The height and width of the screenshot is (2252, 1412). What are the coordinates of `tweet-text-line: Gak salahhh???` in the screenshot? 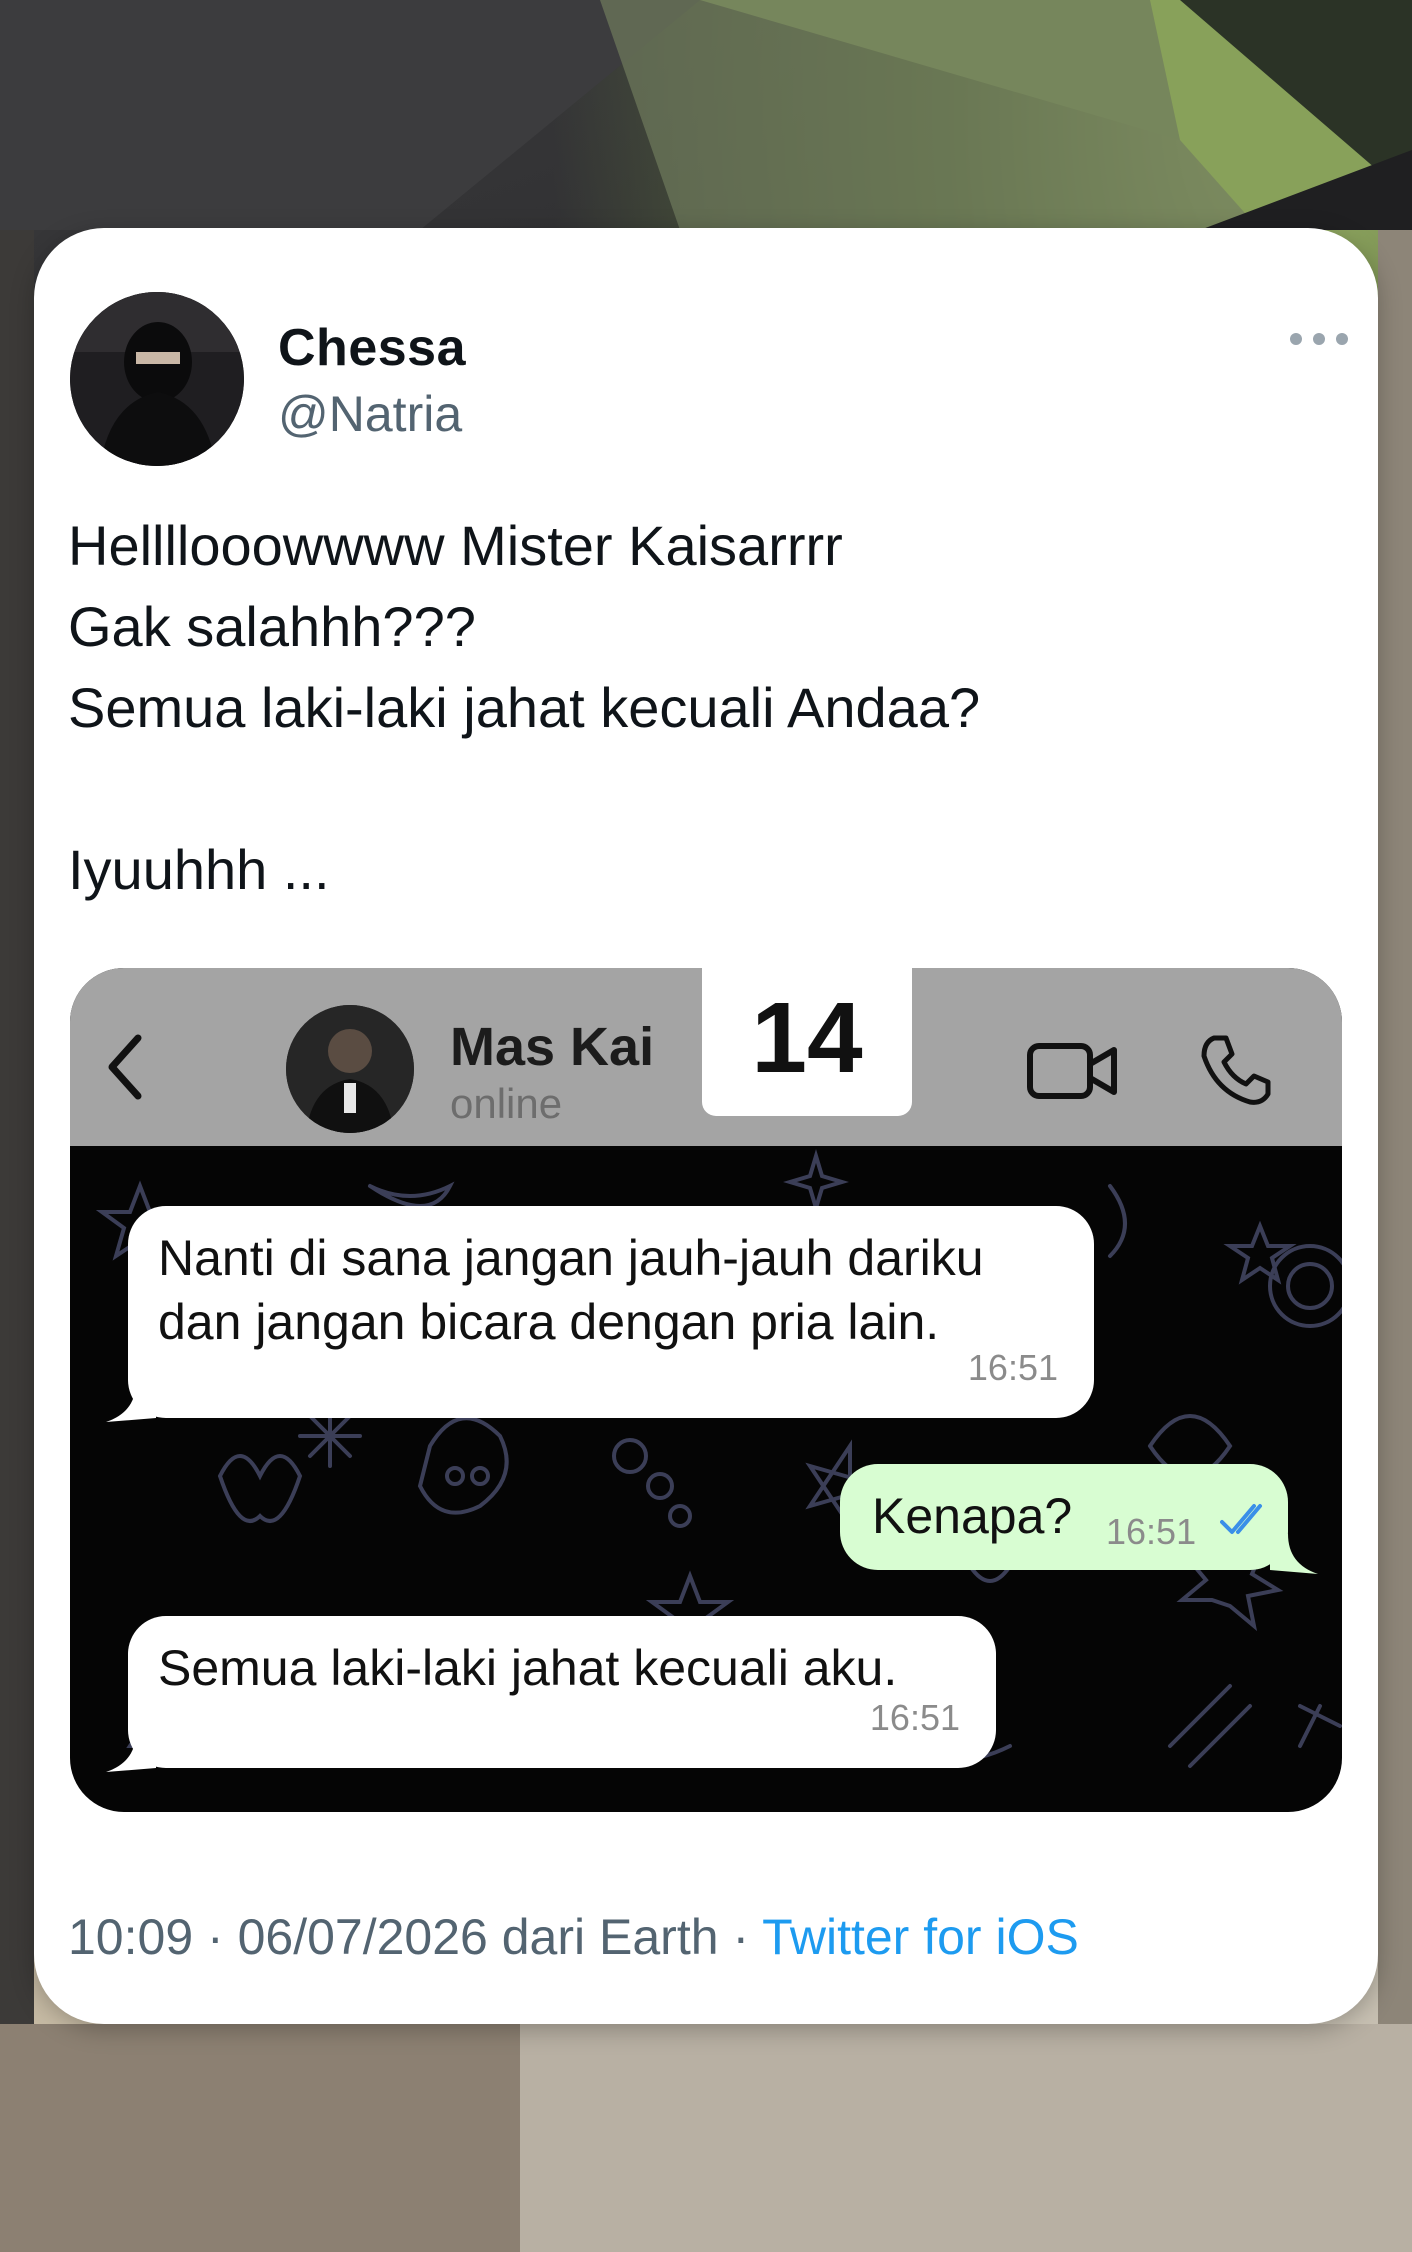 It's located at (272, 626).